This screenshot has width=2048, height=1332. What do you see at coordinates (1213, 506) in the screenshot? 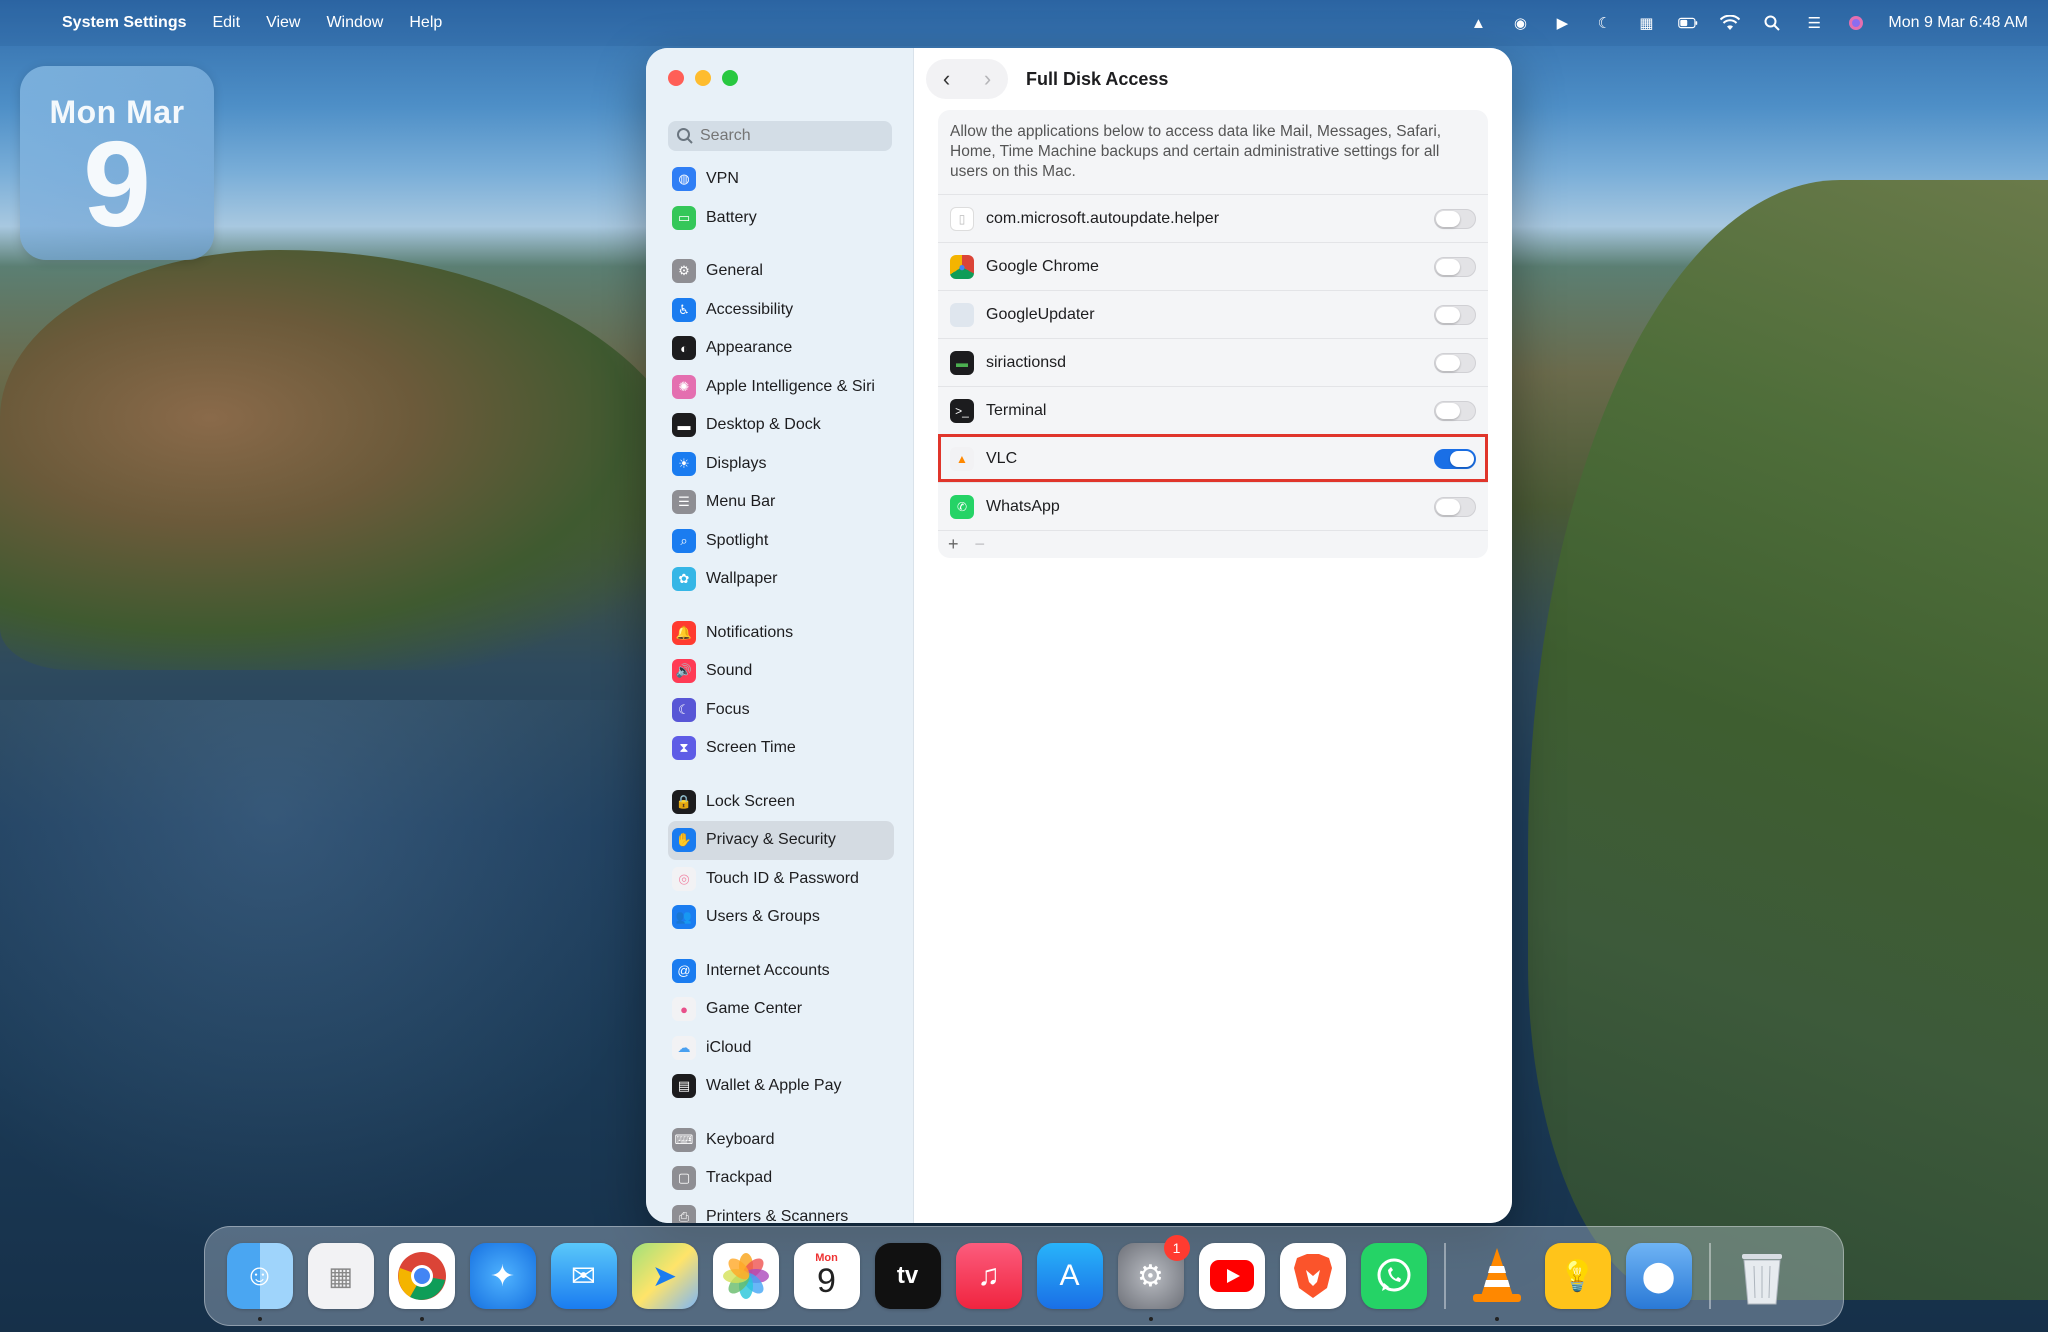
I see `app-row: ✆ WhatsApp` at bounding box center [1213, 506].